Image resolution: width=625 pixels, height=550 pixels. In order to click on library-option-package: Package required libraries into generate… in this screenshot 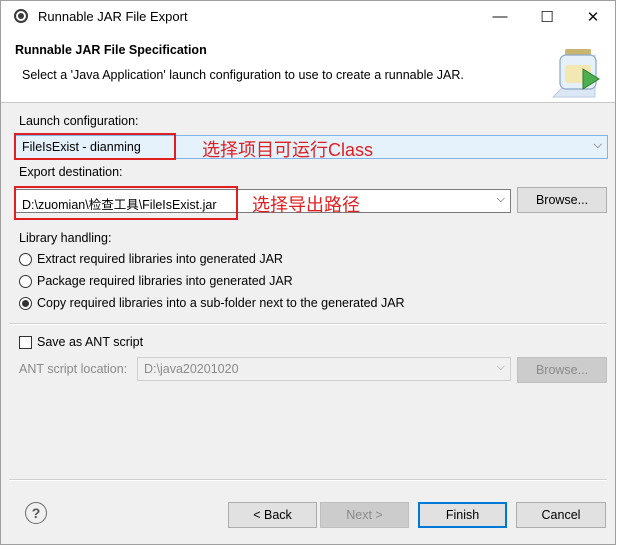, I will do `click(156, 281)`.